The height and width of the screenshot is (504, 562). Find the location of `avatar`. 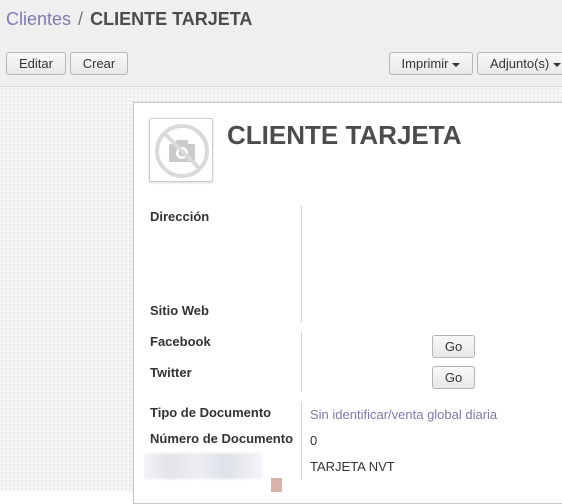

avatar is located at coordinates (181, 150).